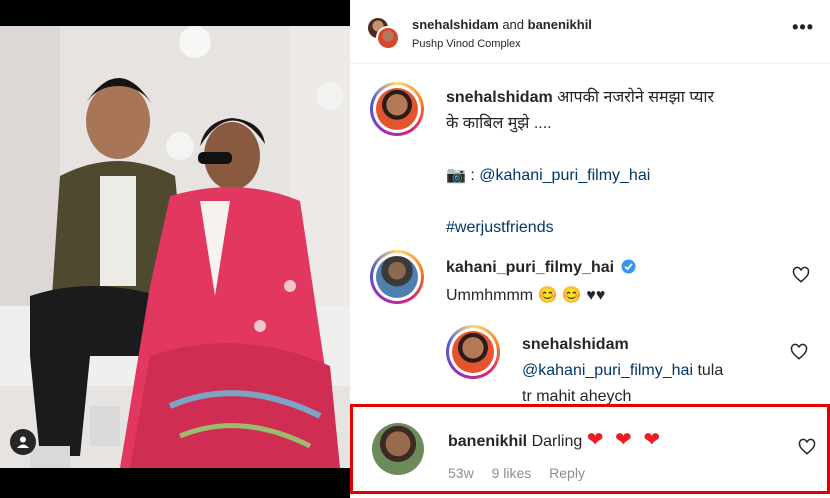 The height and width of the screenshot is (498, 830). I want to click on user-icon, so click(23, 442).